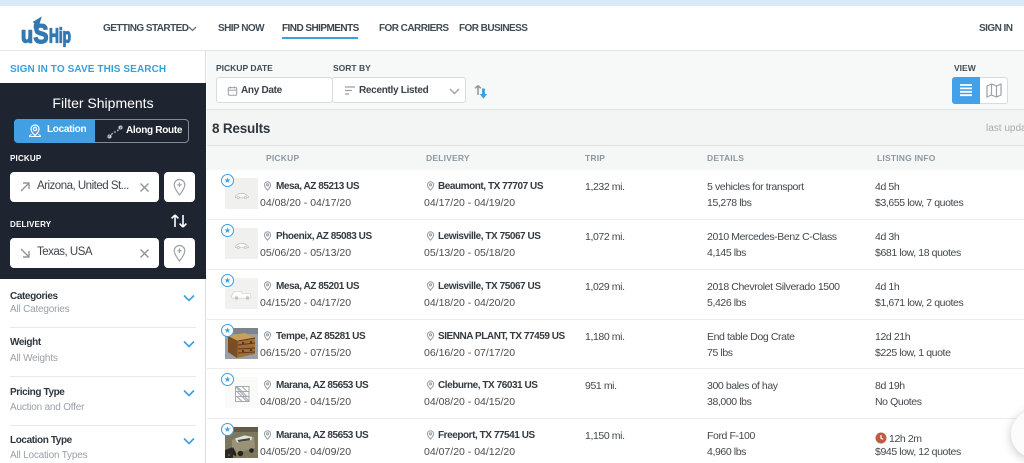 The height and width of the screenshot is (463, 1024). What do you see at coordinates (27, 35) in the screenshot?
I see `svg-text: u` at bounding box center [27, 35].